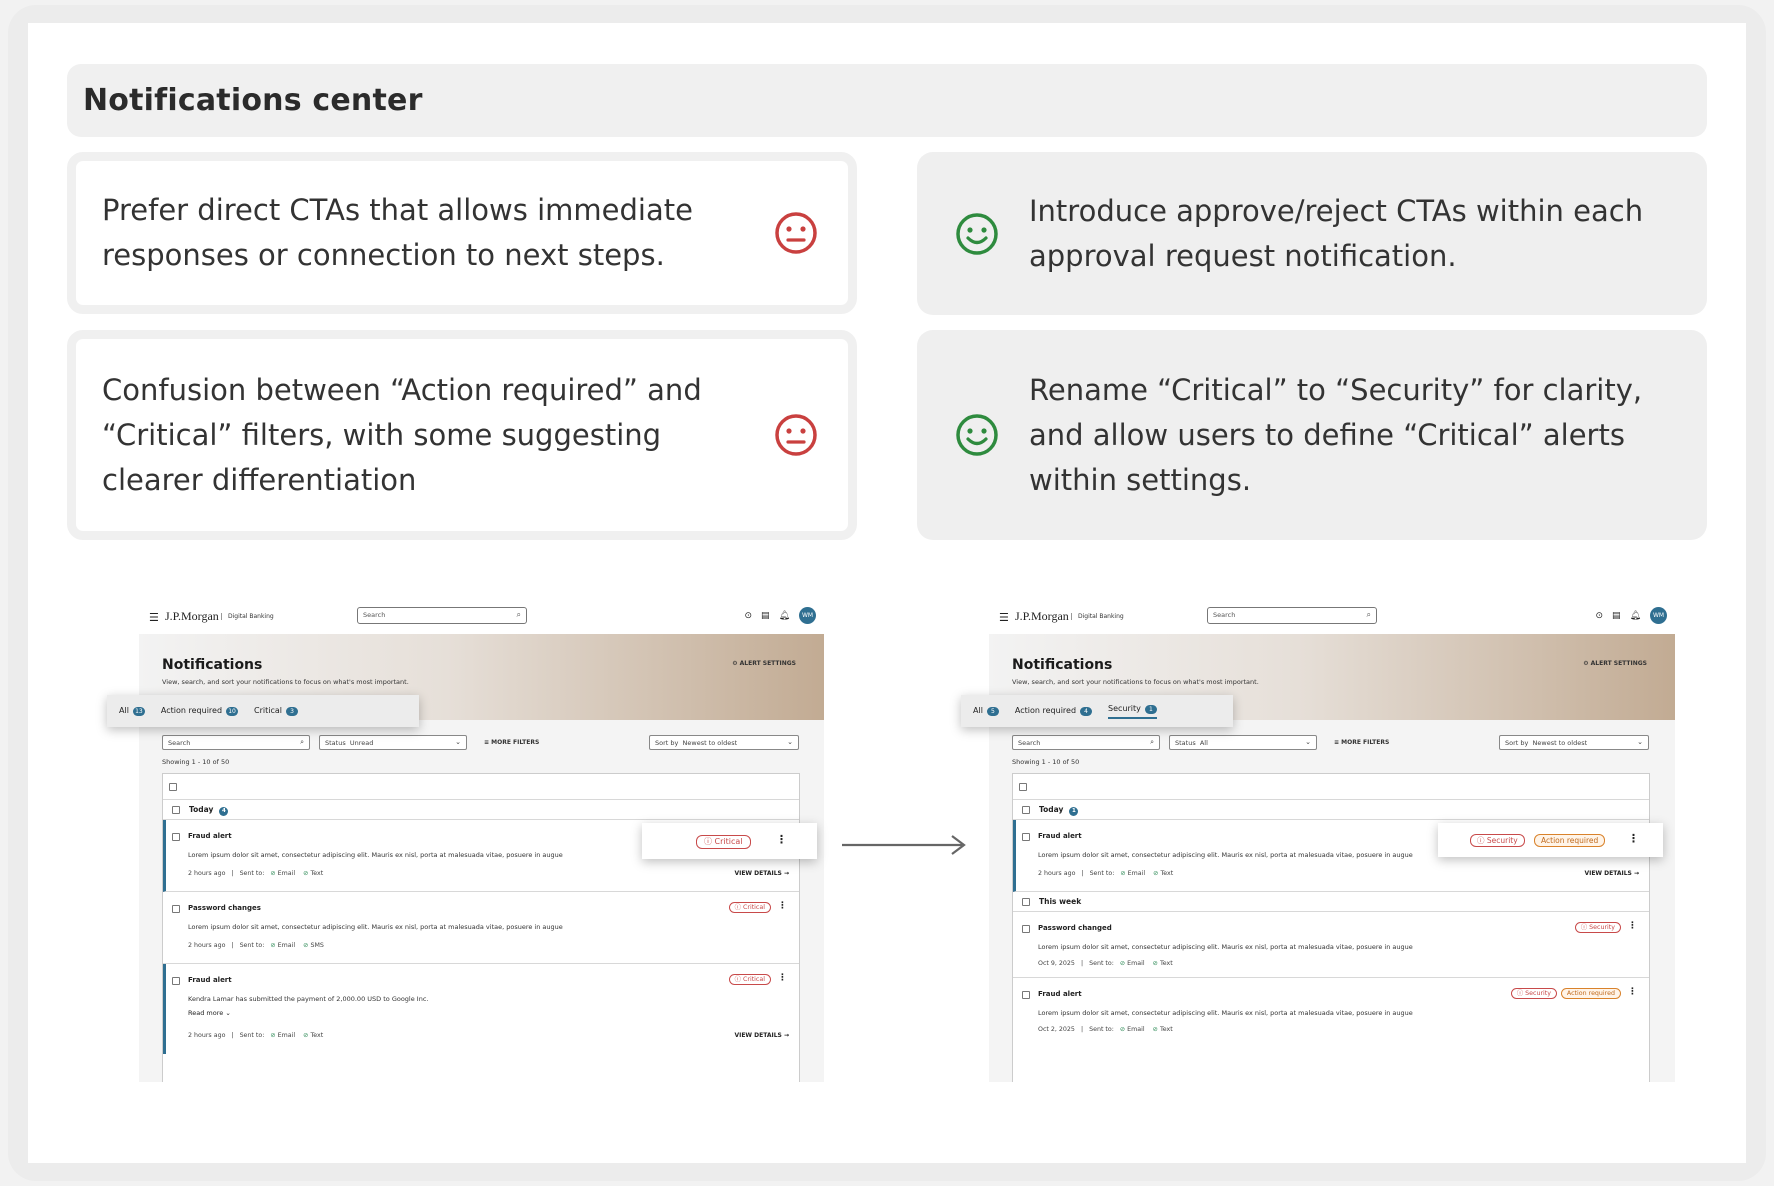 This screenshot has width=1774, height=1186. Describe the element at coordinates (1132, 711) in the screenshot. I see `tab-security: Security 1` at that location.